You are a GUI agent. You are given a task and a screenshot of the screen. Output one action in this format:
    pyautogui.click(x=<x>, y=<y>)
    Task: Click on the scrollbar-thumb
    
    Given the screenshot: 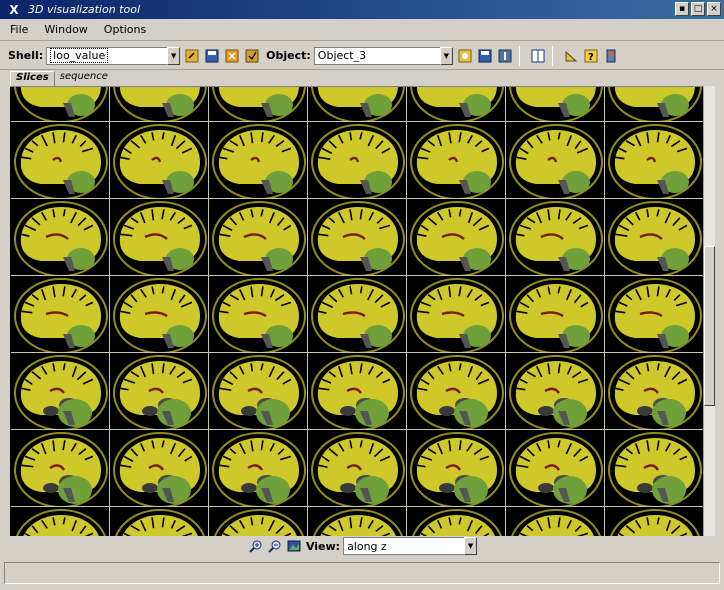 What is the action you would take?
    pyautogui.click(x=709, y=326)
    